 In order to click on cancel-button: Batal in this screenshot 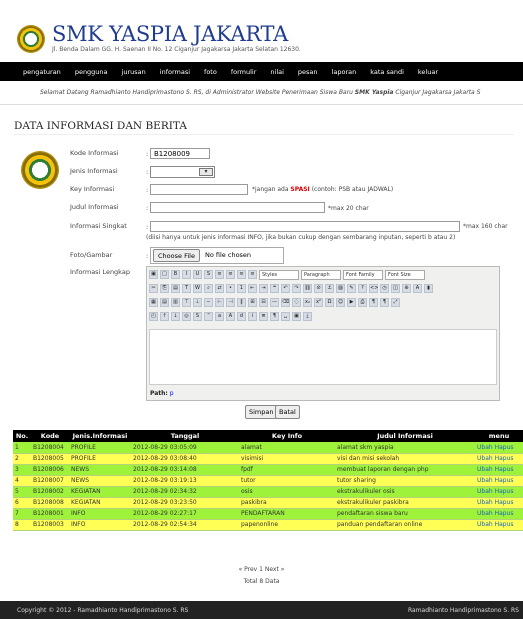, I will do `click(287, 412)`.